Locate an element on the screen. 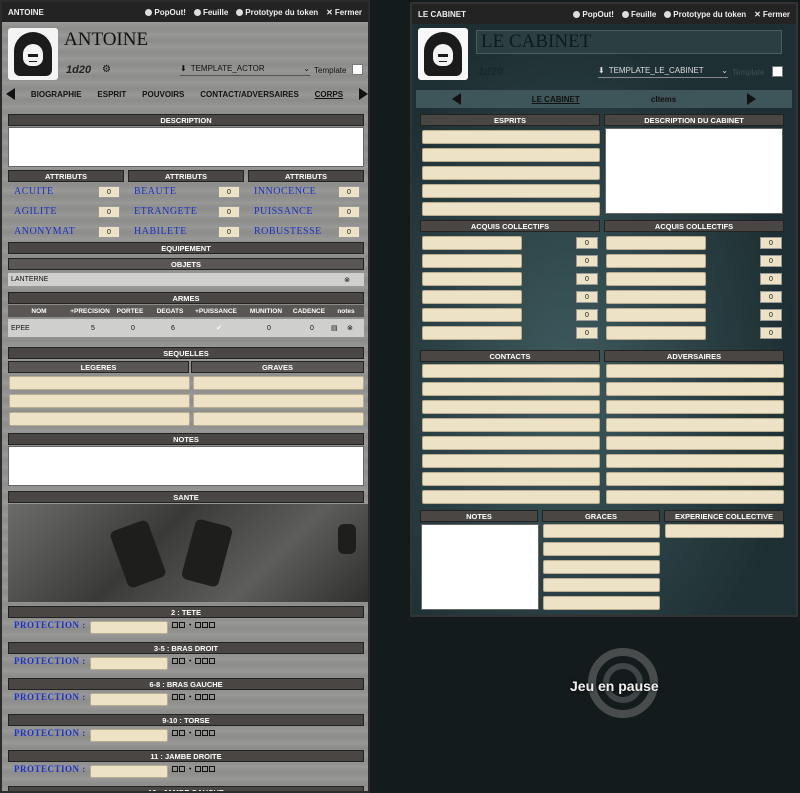  actor-name: ANTOINE is located at coordinates (106, 40).